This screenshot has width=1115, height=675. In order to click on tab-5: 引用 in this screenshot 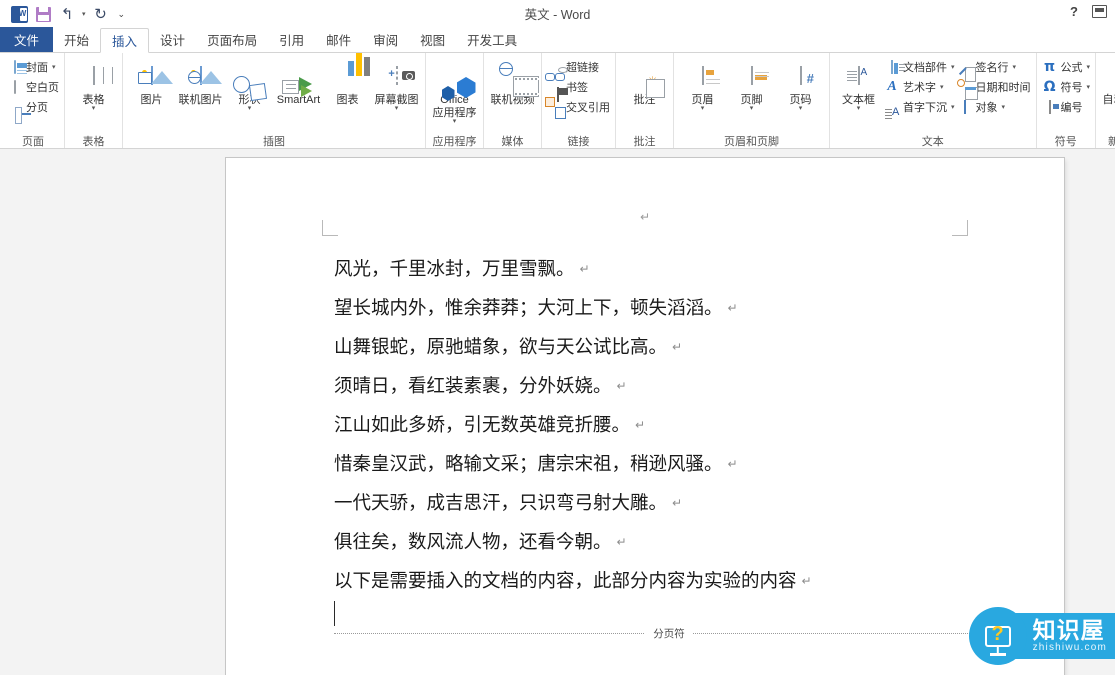, I will do `click(291, 39)`.